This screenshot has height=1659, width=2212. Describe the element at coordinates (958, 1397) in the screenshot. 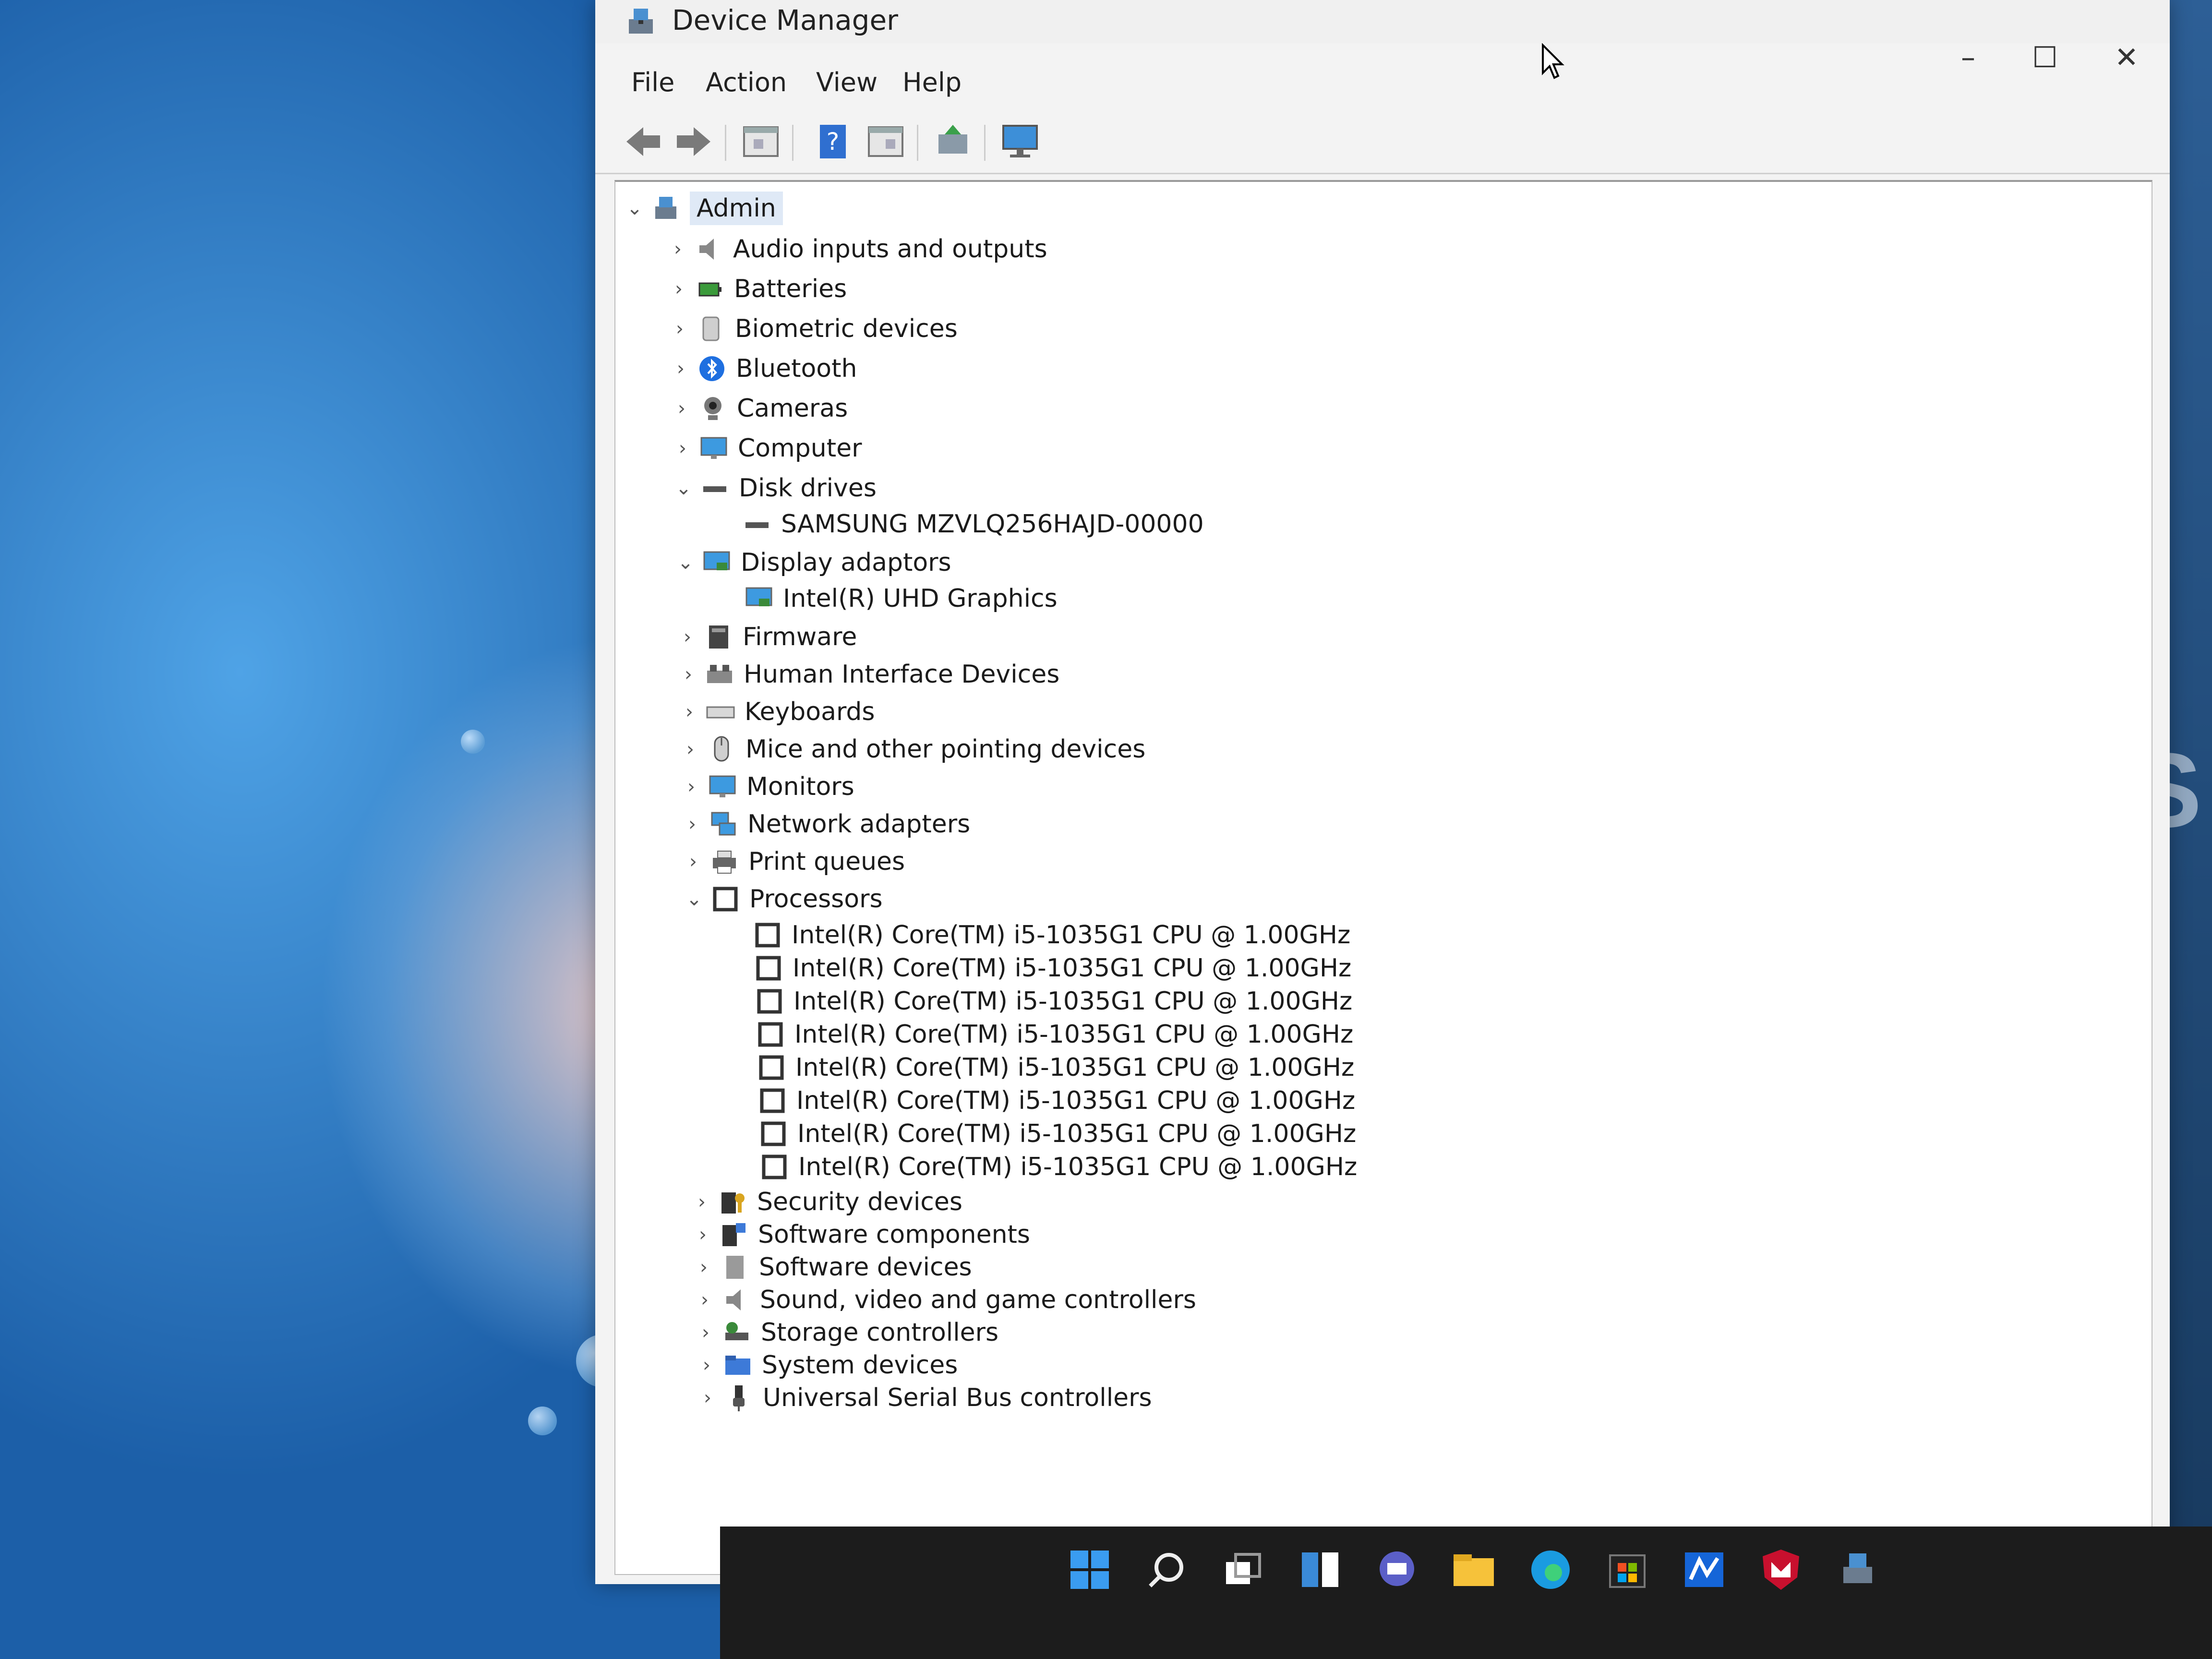

I see `tree-category-label: Universal Serial Bus controllers` at that location.